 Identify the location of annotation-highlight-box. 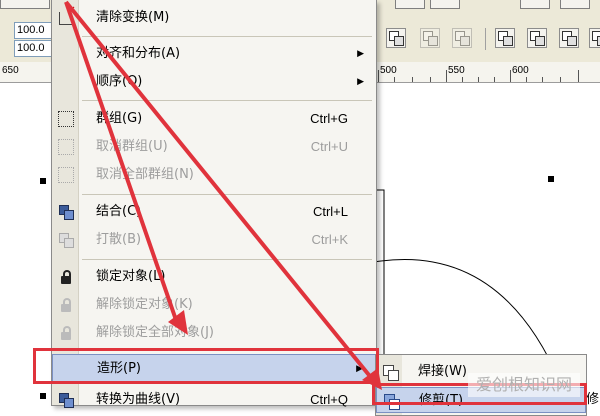
(206, 366).